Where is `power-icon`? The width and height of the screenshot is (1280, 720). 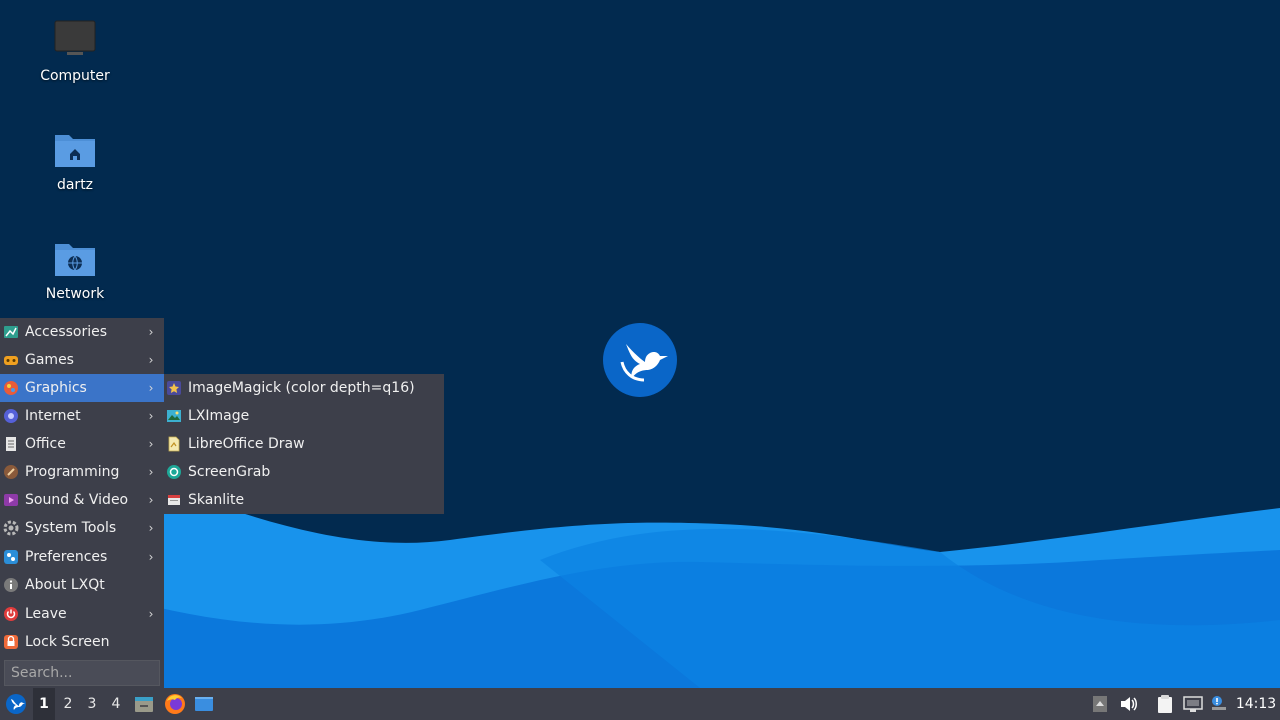 power-icon is located at coordinates (11, 614).